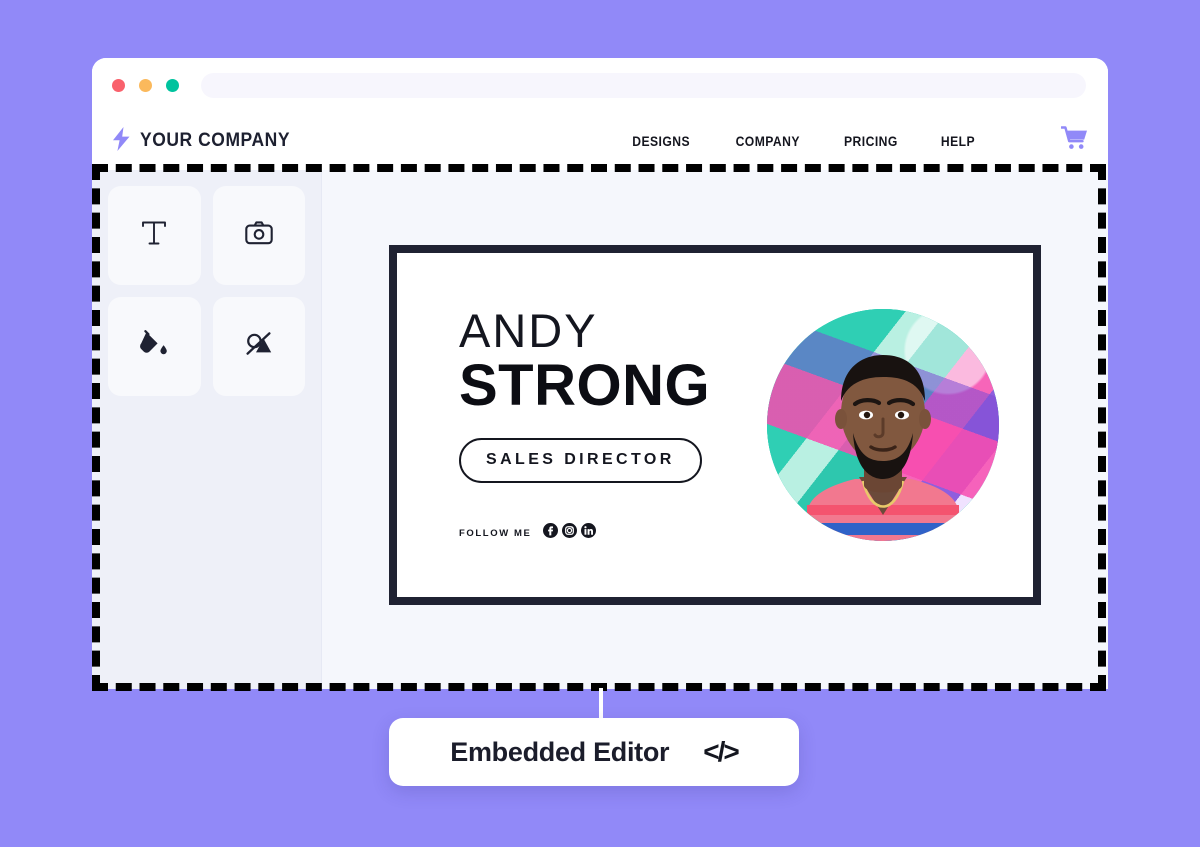  Describe the element at coordinates (121, 141) in the screenshot. I see `bolt-icon` at that location.